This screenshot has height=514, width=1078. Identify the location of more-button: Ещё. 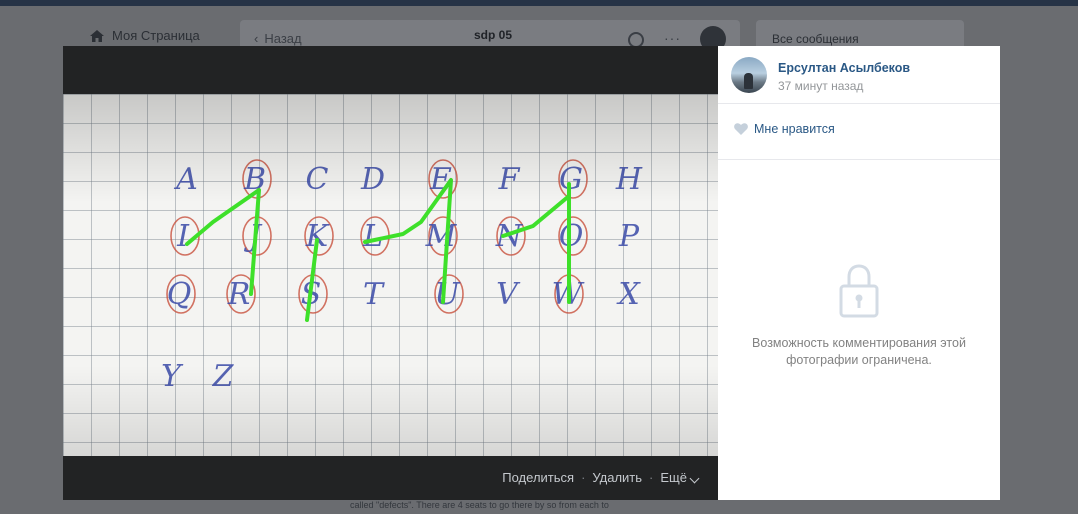
(680, 477).